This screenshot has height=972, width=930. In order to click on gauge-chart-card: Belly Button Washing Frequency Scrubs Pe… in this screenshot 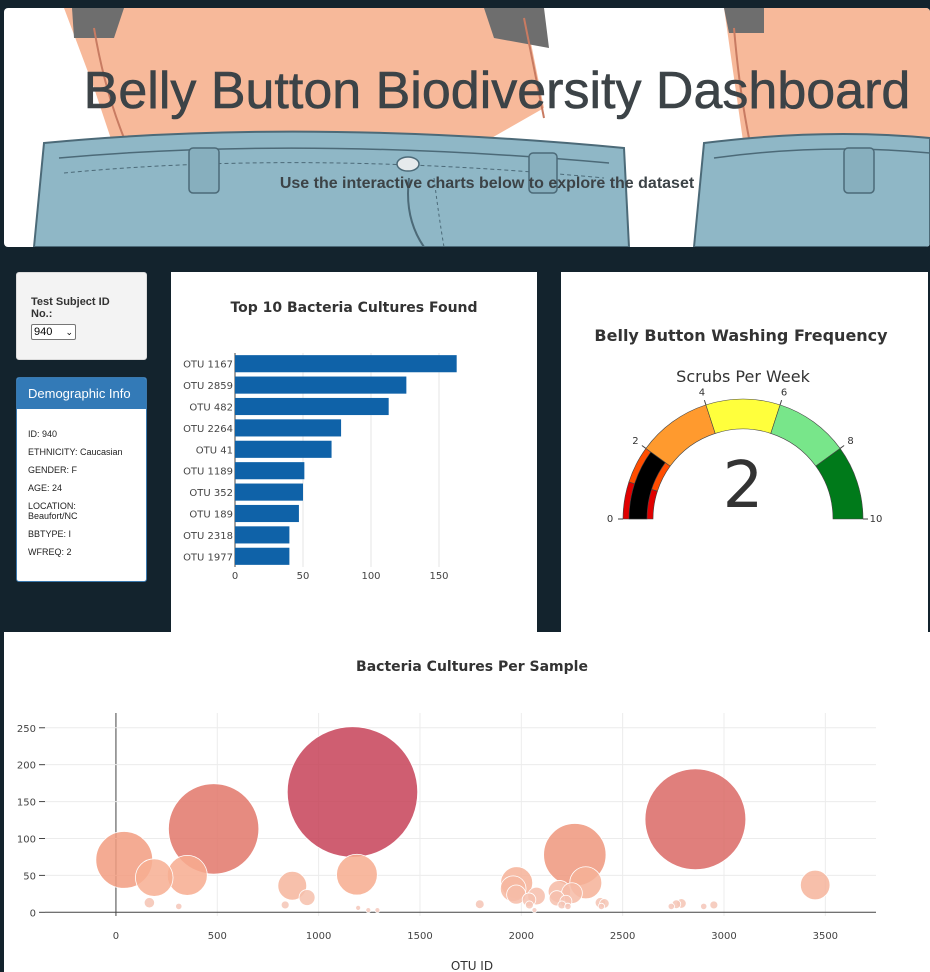, I will do `click(744, 452)`.